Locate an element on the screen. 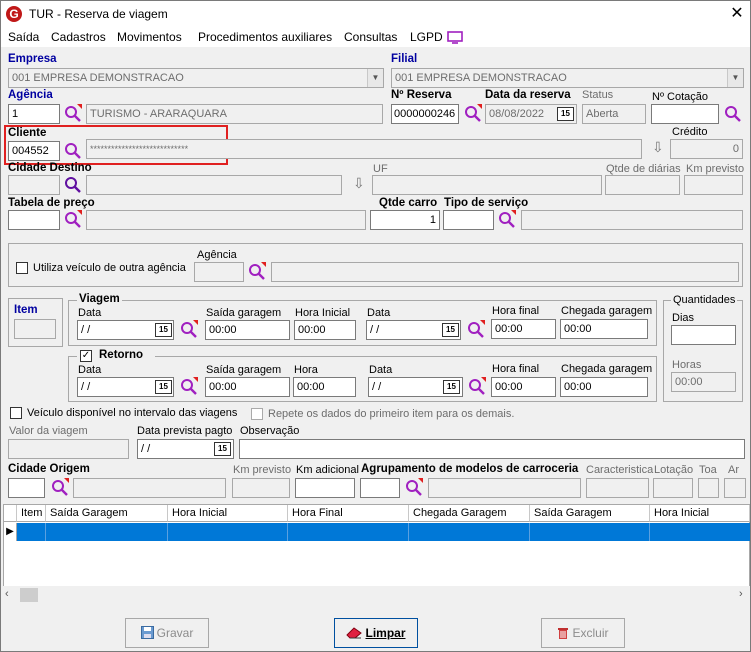 This screenshot has height=652, width=751. agencia-search-icon is located at coordinates (73, 114).